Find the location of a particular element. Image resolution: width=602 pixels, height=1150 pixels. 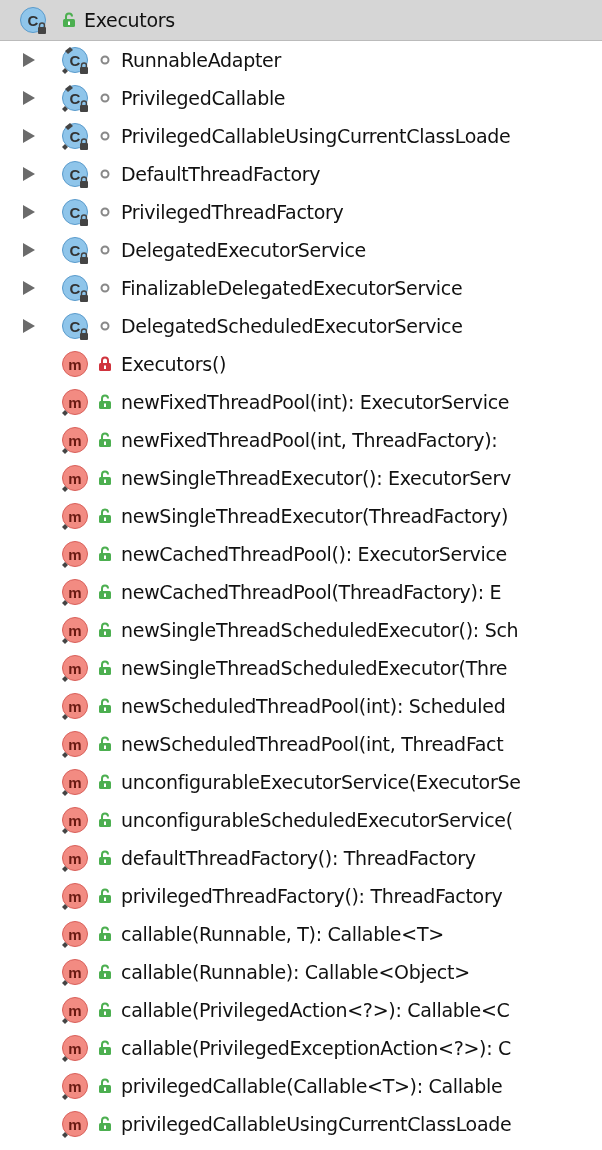

method-signature: newScheduledThreadPool(int): Scheduled is located at coordinates (313, 706).